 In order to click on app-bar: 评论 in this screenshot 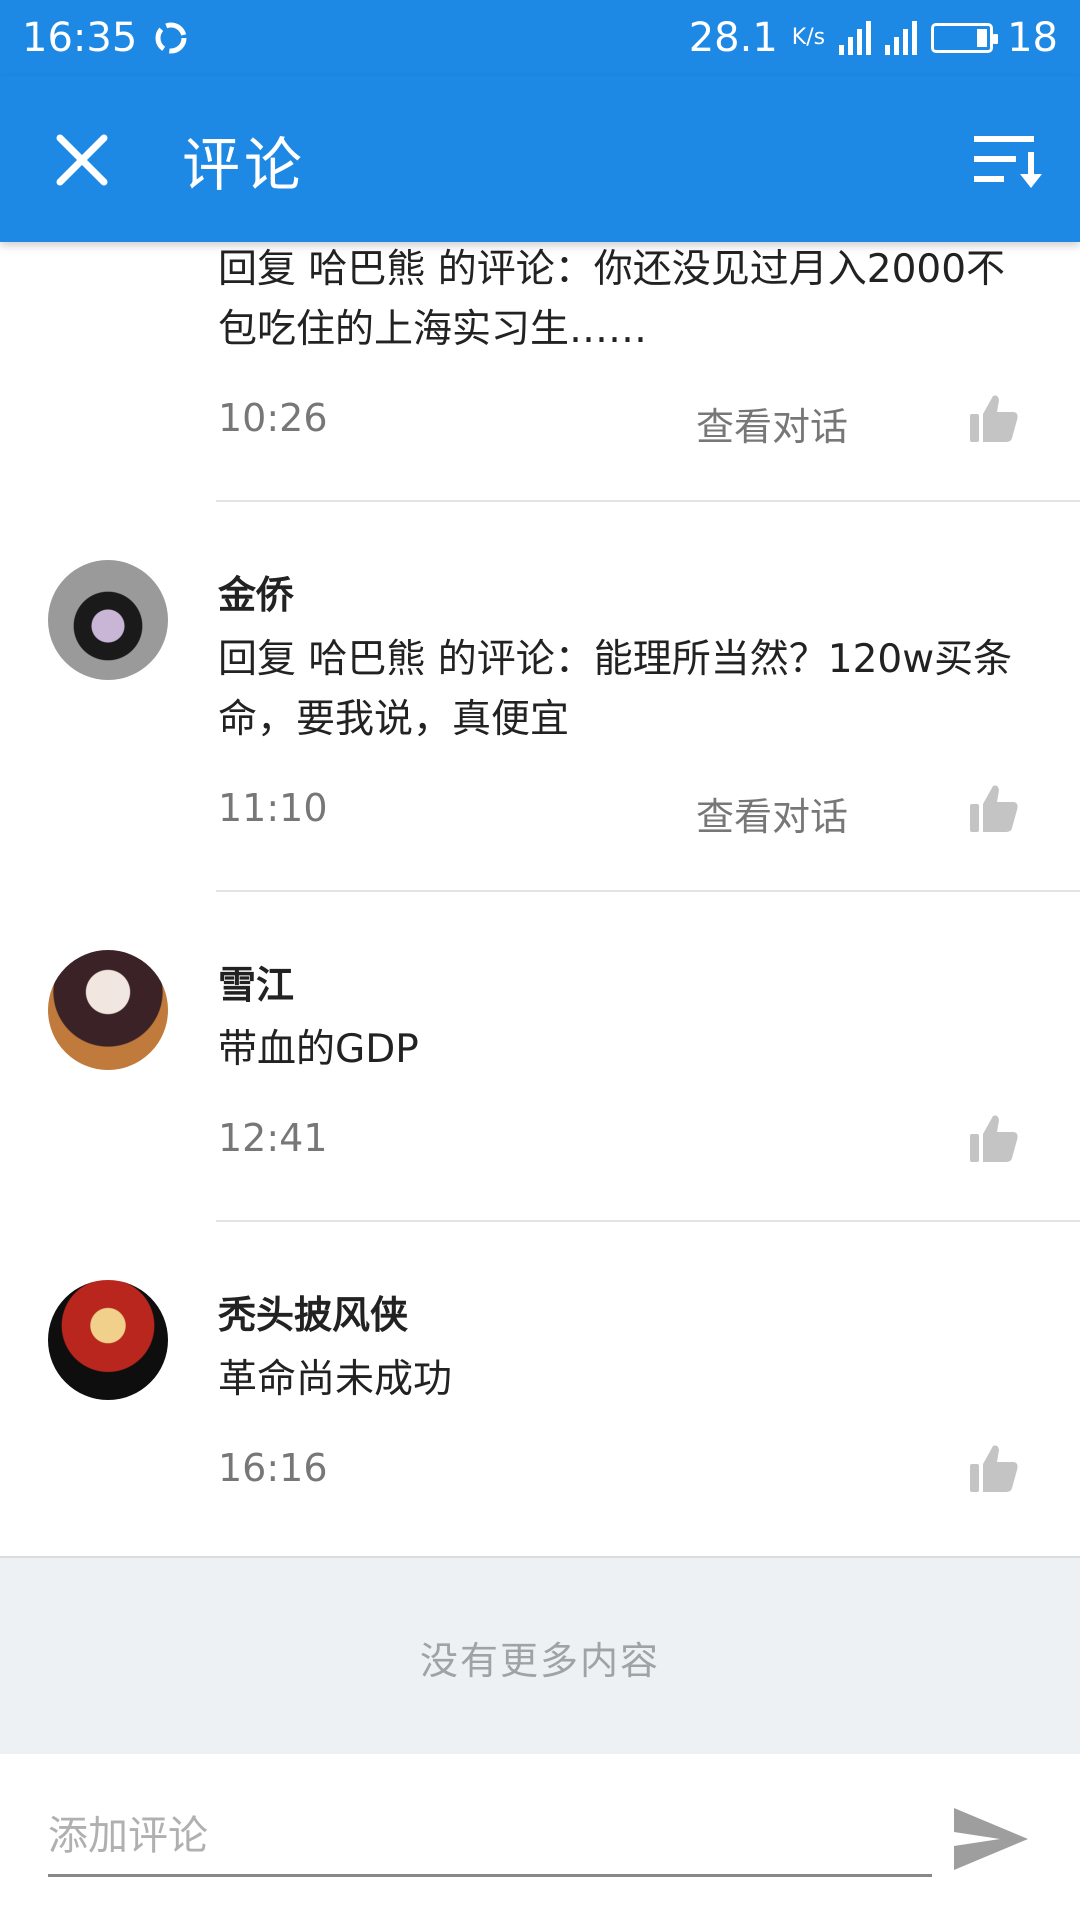, I will do `click(540, 159)`.